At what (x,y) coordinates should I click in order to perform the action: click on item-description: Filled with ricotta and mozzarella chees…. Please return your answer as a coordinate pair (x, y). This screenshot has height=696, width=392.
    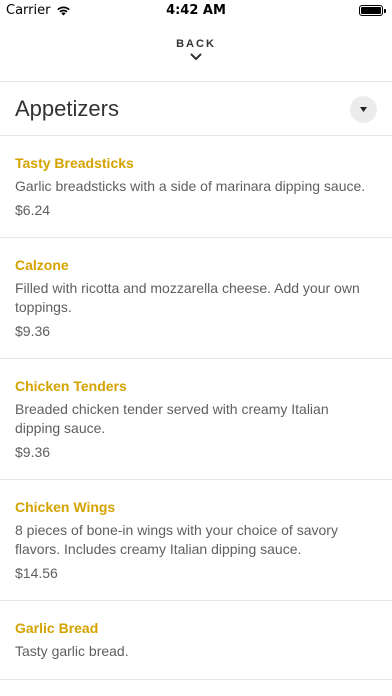
    Looking at the image, I should click on (187, 297).